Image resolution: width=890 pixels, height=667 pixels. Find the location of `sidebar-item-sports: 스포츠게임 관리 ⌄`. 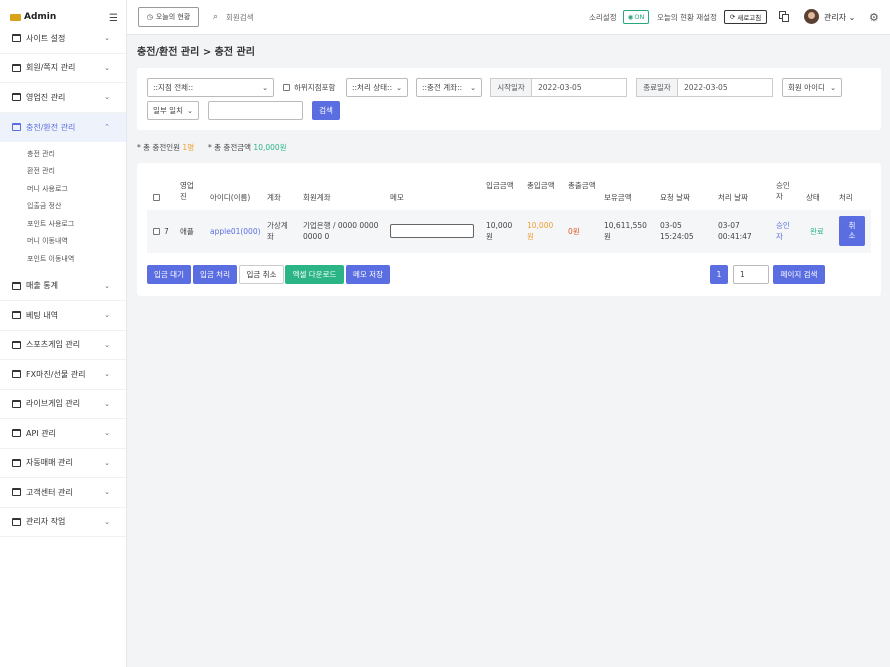

sidebar-item-sports: 스포츠게임 관리 ⌄ is located at coordinates (63, 345).